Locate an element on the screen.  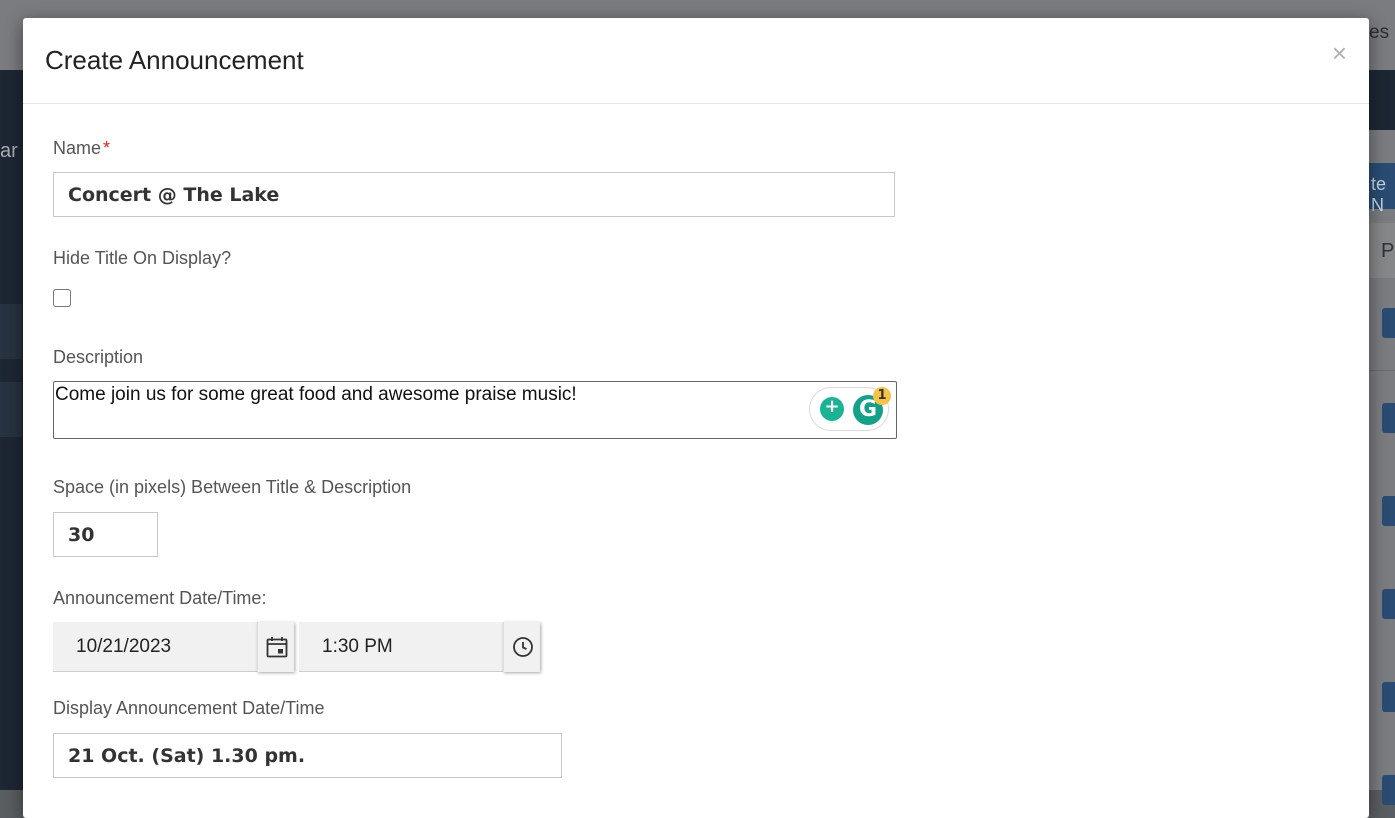
name-label-text: Name is located at coordinates (77, 148).